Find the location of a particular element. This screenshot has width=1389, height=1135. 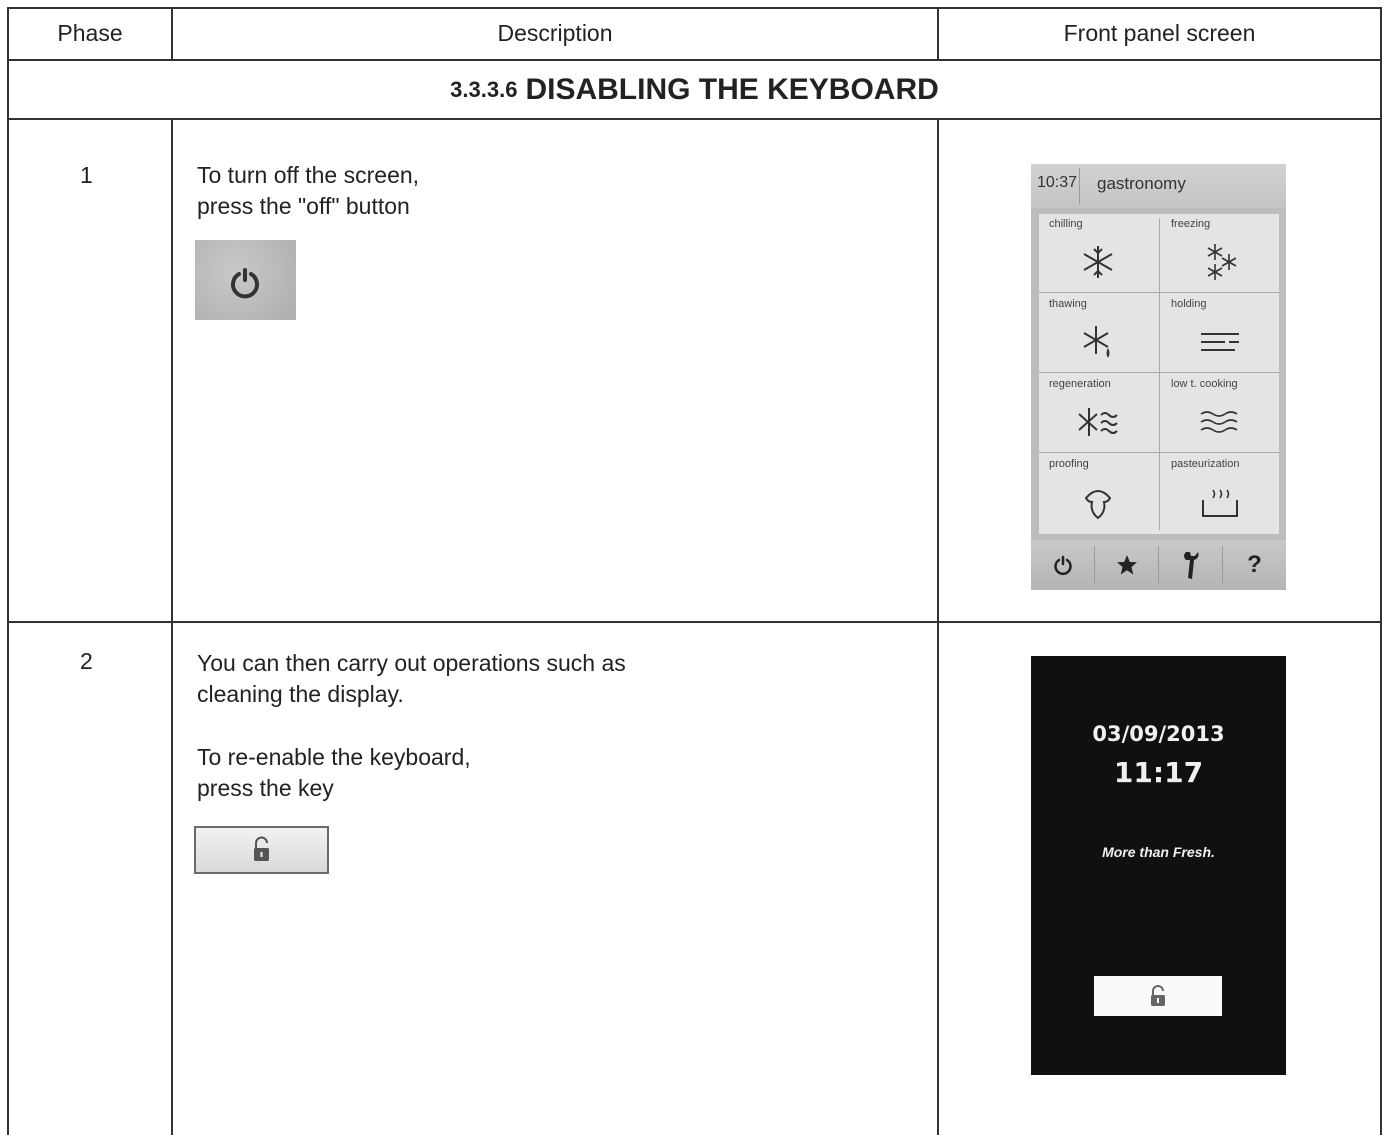

function-label: regeneration is located at coordinates (1080, 384).